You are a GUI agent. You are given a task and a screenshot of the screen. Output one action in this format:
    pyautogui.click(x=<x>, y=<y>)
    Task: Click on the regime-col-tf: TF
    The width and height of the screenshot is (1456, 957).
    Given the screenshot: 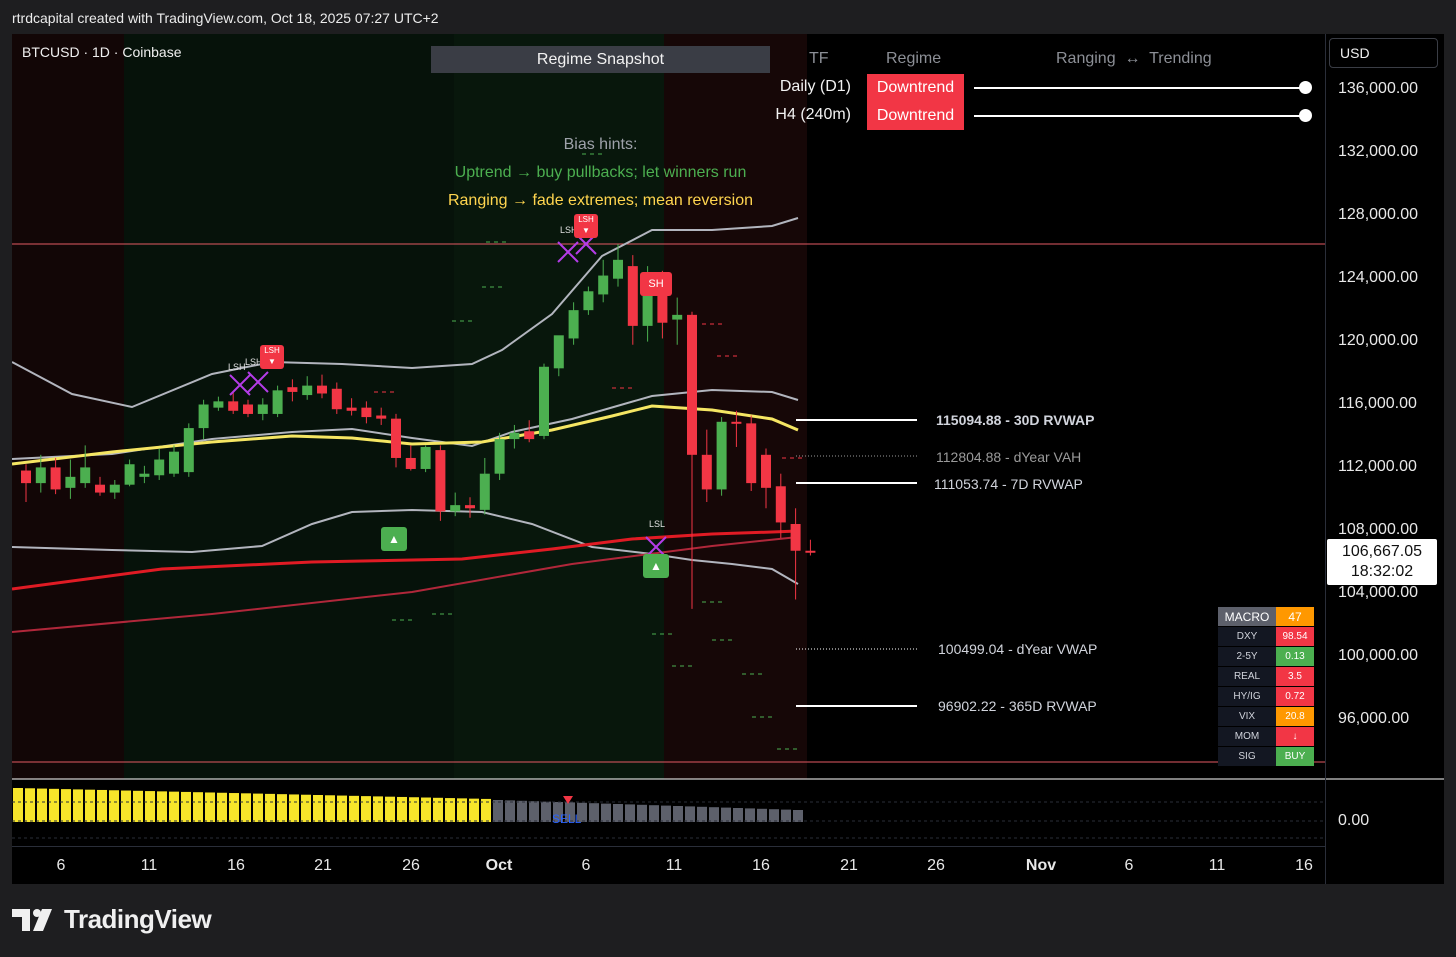 What is the action you would take?
    pyautogui.click(x=819, y=58)
    